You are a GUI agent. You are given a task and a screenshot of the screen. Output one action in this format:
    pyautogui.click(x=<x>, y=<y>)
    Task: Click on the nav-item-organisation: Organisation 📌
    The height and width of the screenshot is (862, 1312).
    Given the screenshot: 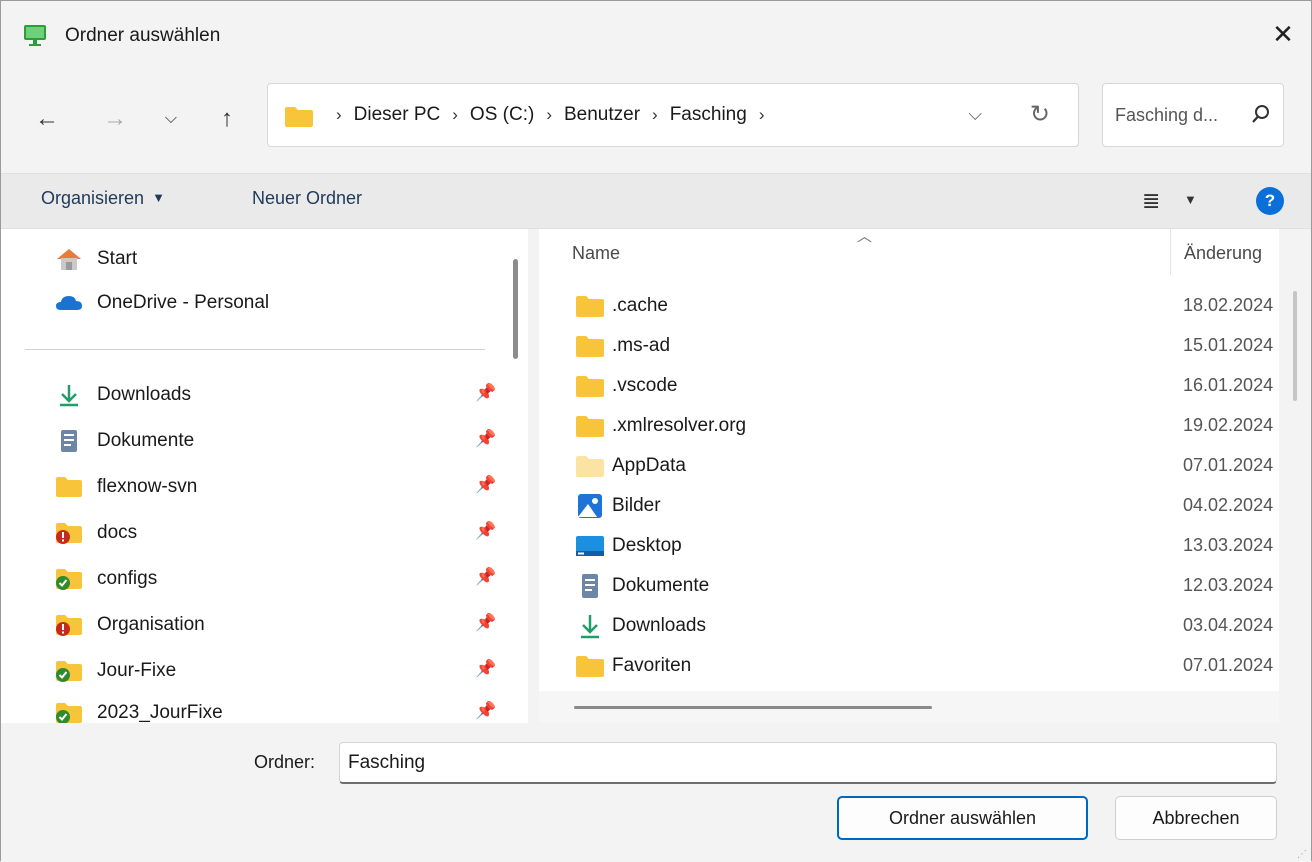 What is the action you would take?
    pyautogui.click(x=251, y=625)
    